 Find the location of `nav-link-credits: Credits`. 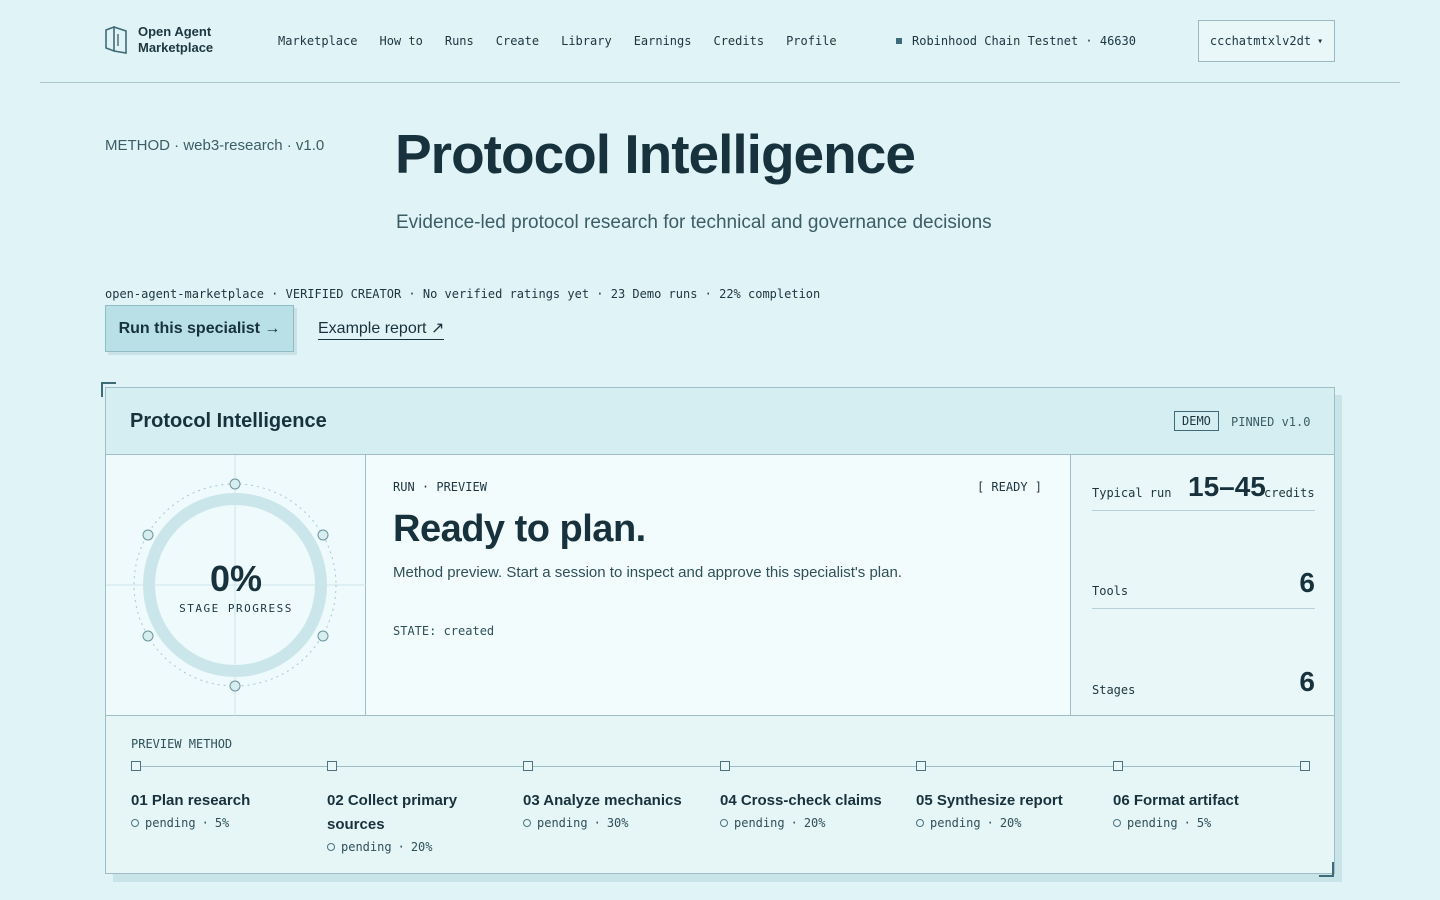

nav-link-credits: Credits is located at coordinates (738, 41).